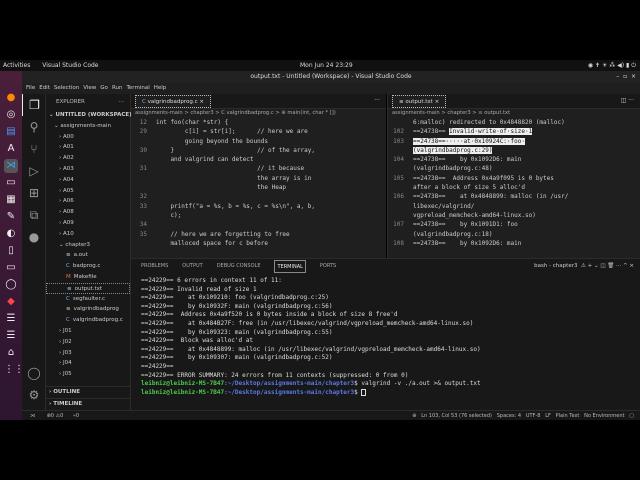 This screenshot has width=640, height=480. What do you see at coordinates (88, 299) in the screenshot?
I see `file-item: Csegfaulter.c` at bounding box center [88, 299].